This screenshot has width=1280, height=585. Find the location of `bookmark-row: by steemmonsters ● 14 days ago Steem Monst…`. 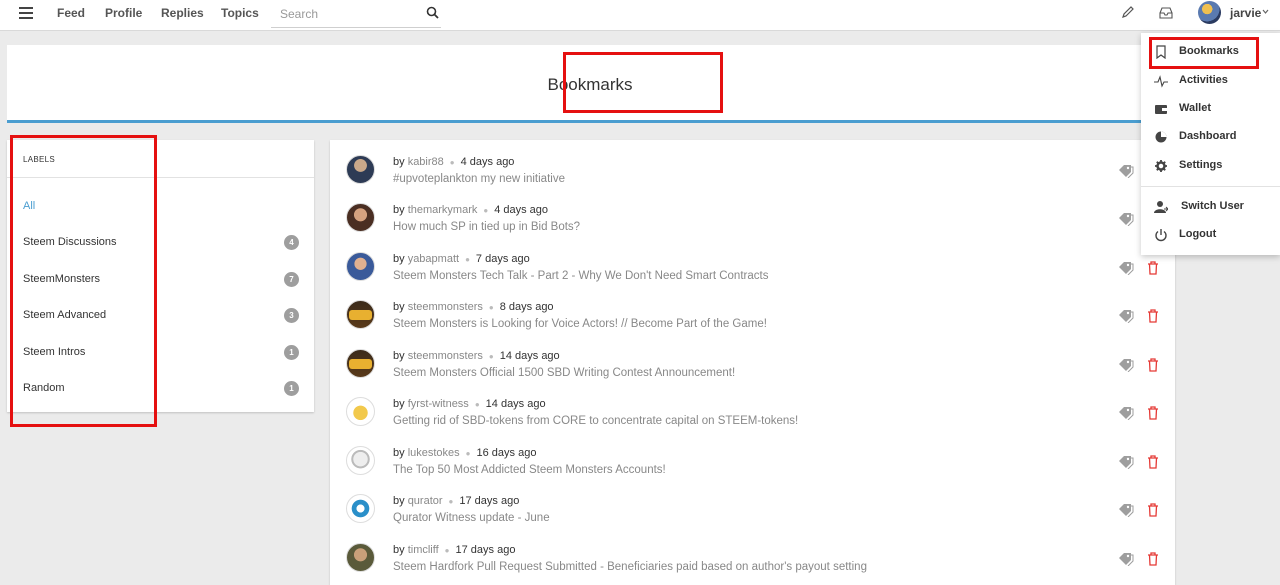

bookmark-row: by steemmonsters ● 14 days ago Steem Monst… is located at coordinates (752, 358).